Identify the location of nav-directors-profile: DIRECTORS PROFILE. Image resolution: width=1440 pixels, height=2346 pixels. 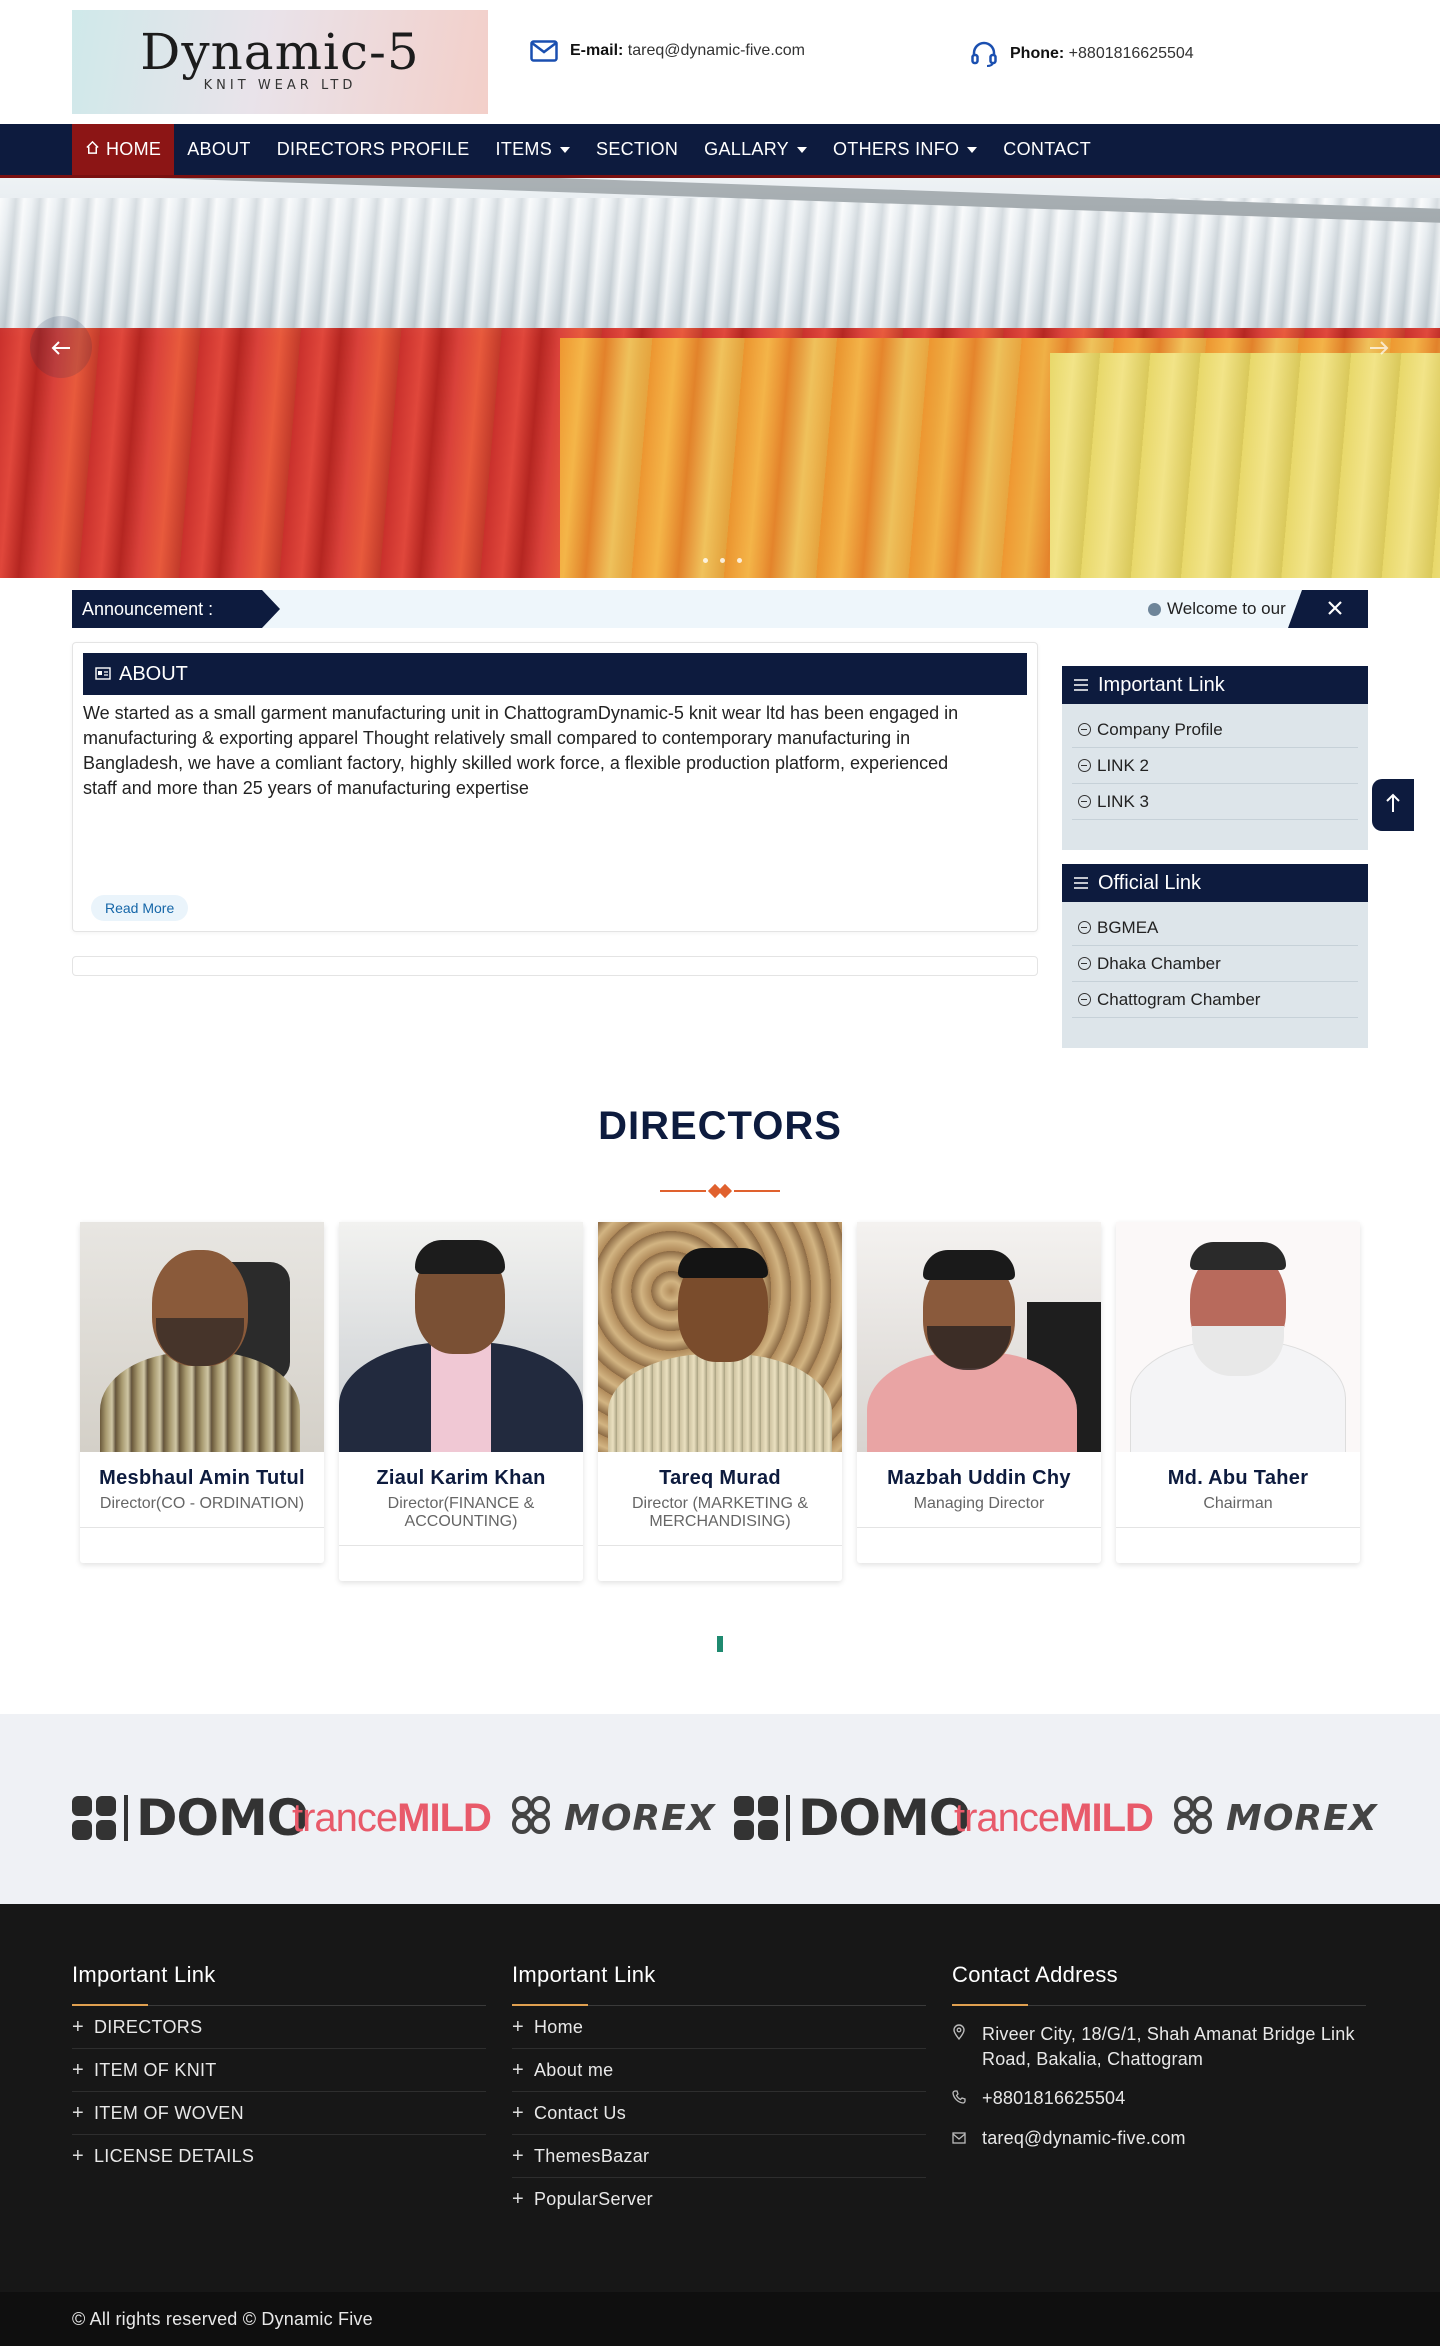
(373, 149).